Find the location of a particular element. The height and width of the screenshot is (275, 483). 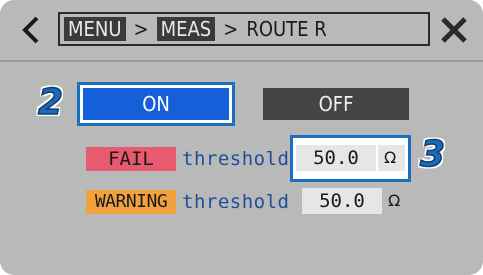

back-button is located at coordinates (31, 30).